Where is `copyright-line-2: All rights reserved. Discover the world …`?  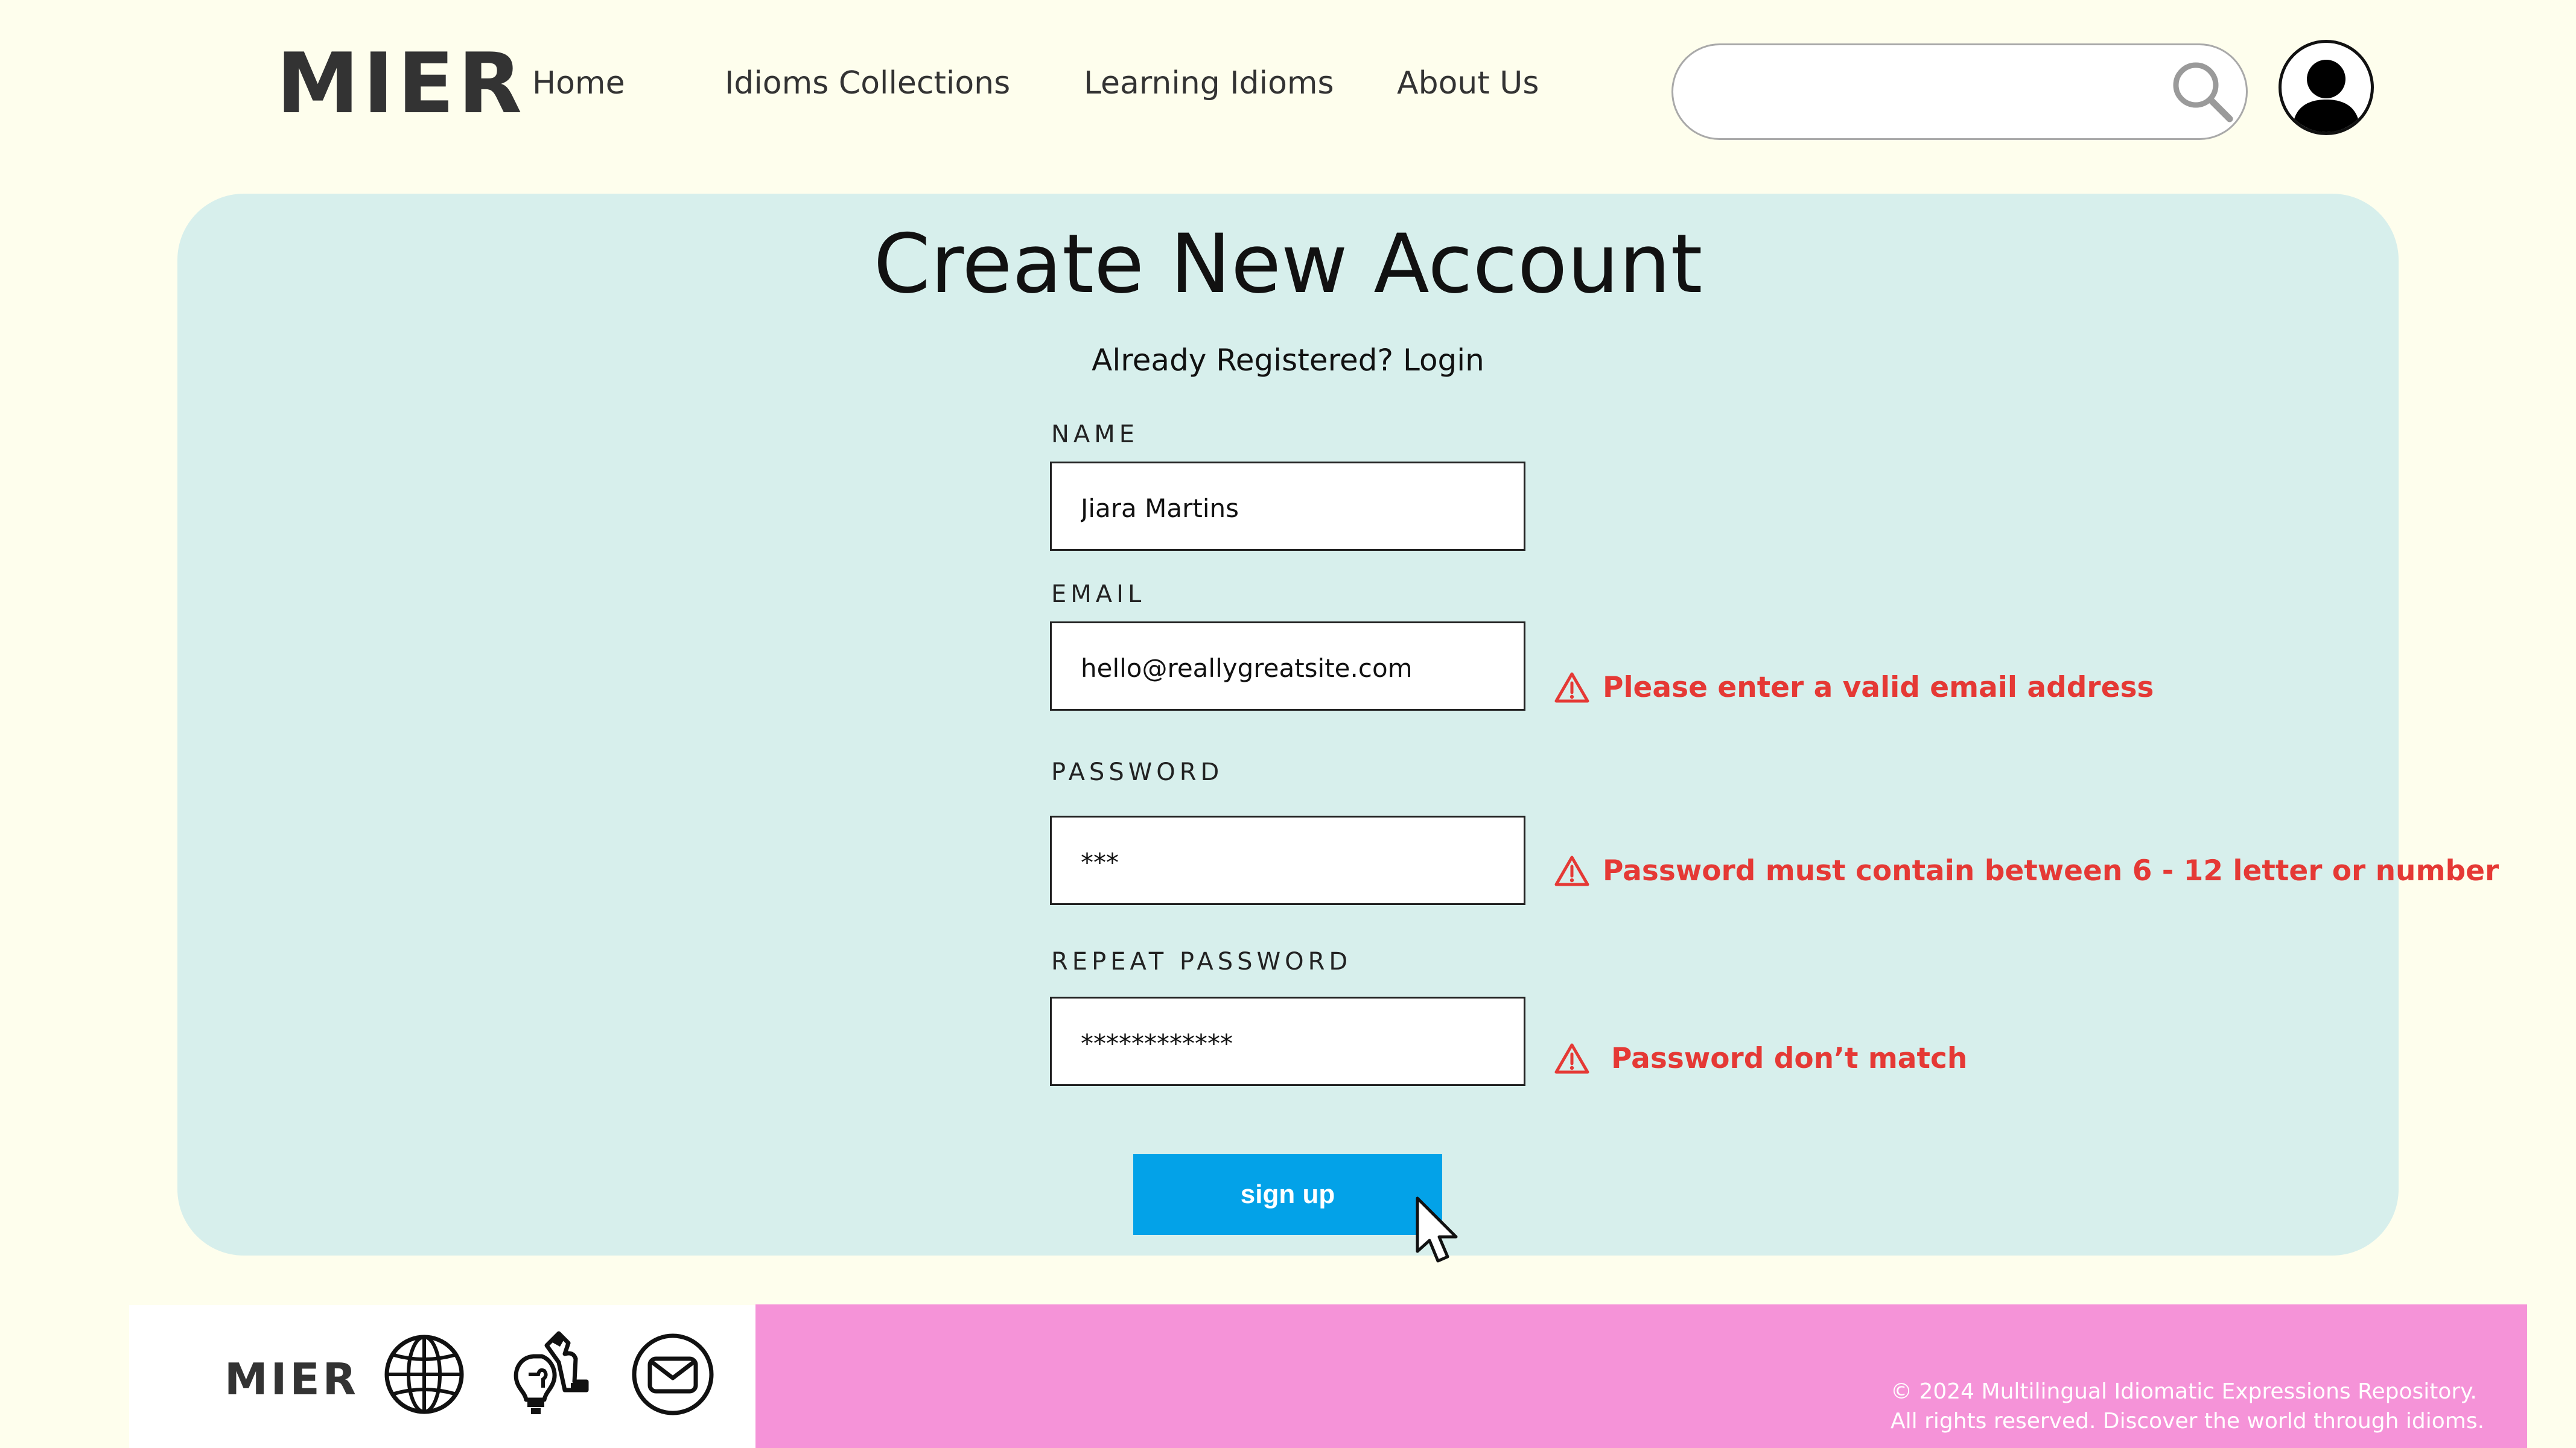
copyright-line-2: All rights reserved. Discover the world … is located at coordinates (2188, 1422).